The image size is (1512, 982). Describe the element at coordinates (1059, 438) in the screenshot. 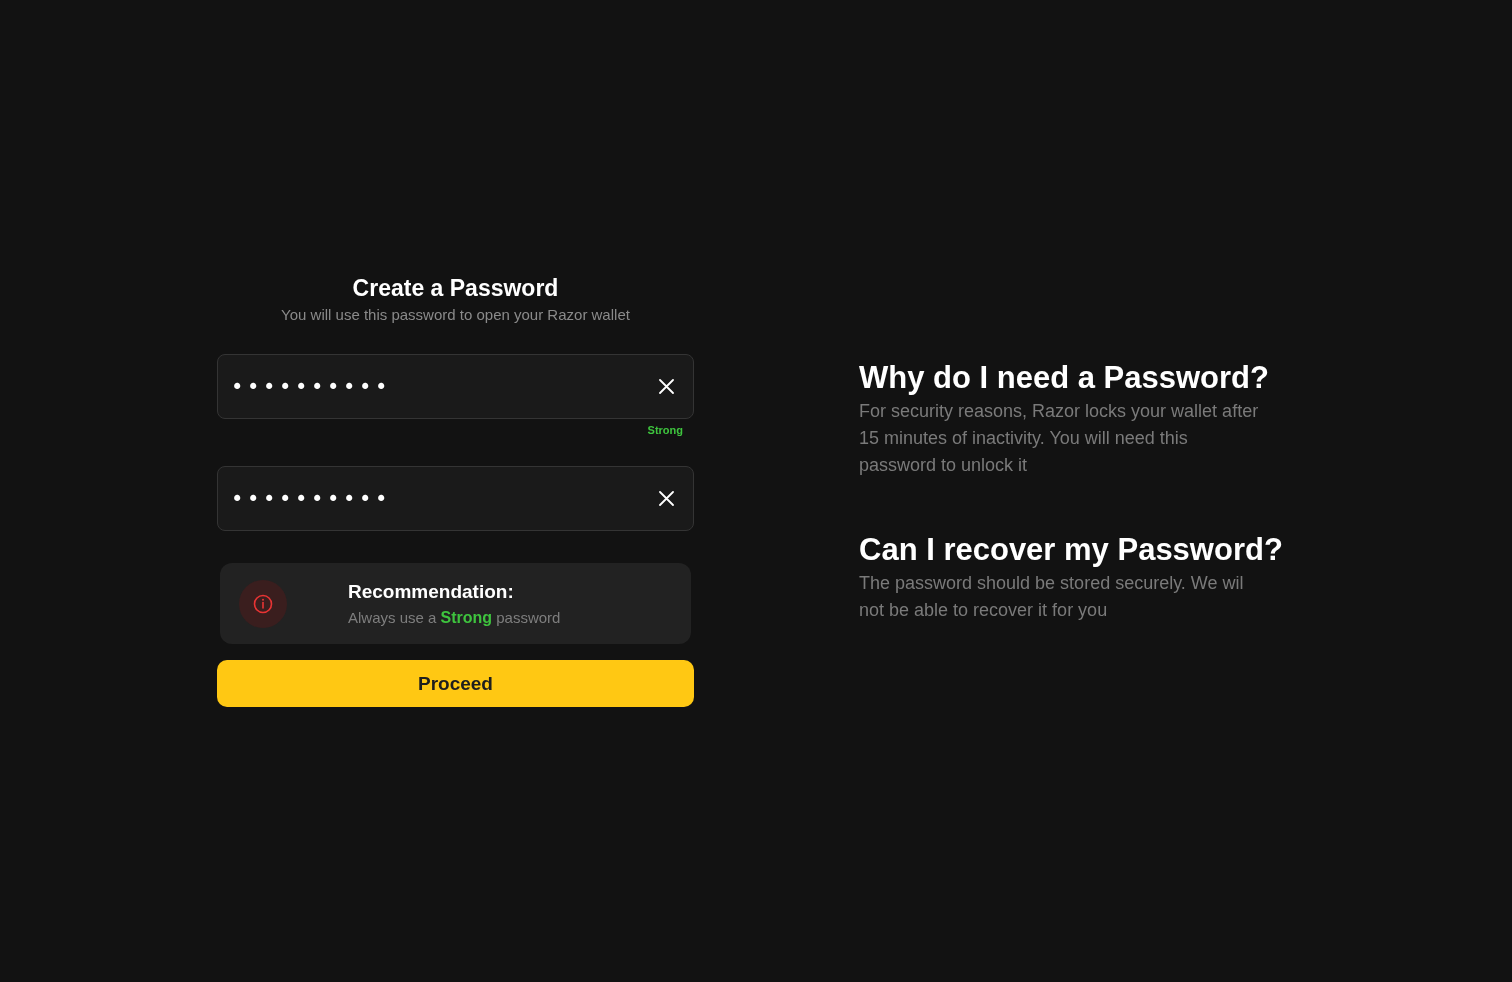

I see `faq-answer: For security reasons, Razor locks your wallet after 15 minutes of inactivity. You will need this password to unlock it` at that location.